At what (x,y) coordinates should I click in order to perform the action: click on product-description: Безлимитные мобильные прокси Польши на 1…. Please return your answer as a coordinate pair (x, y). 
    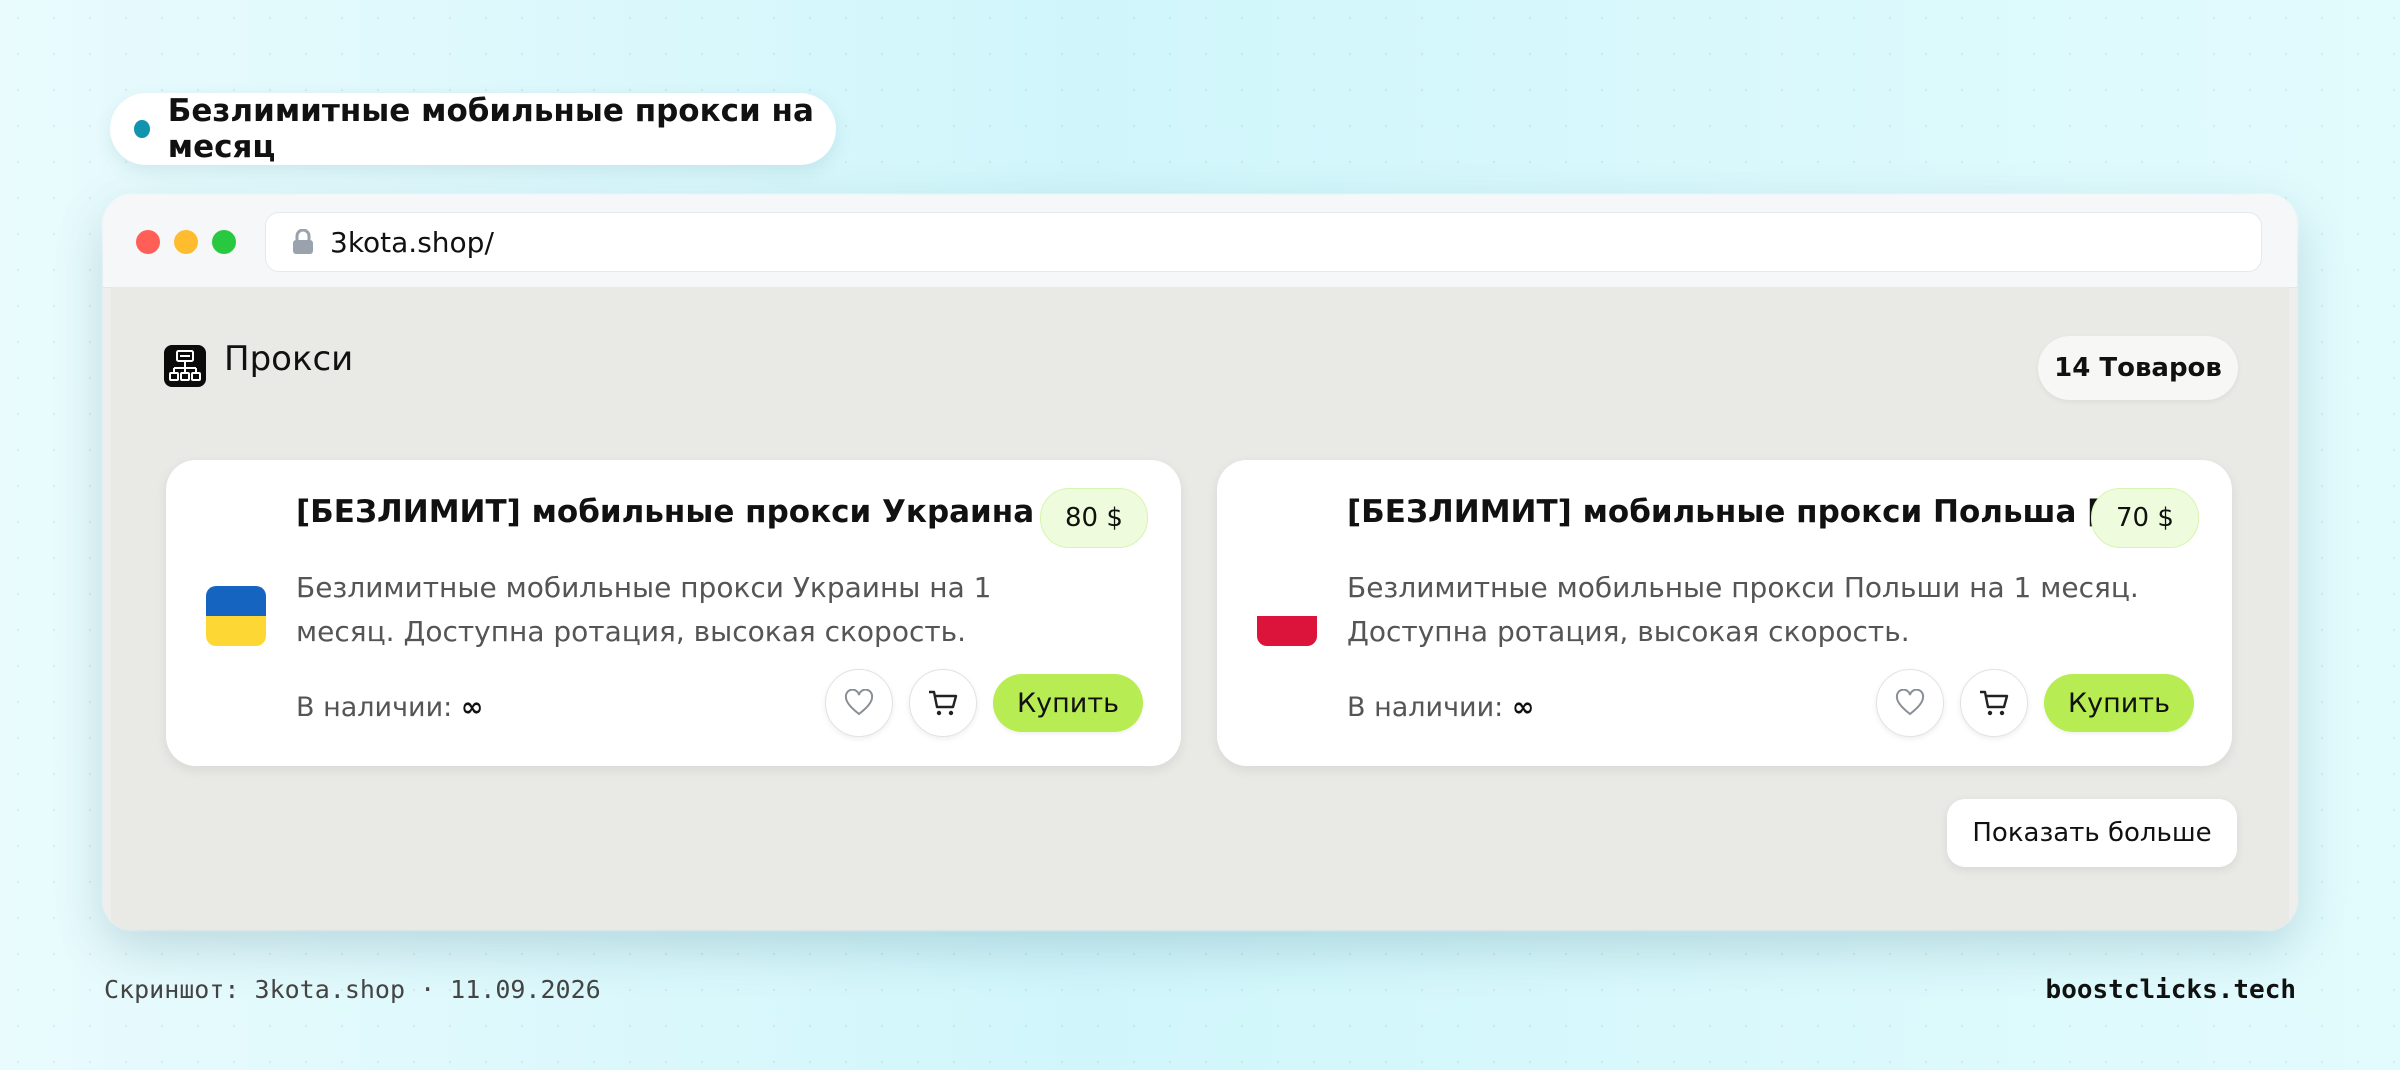
    Looking at the image, I should click on (1743, 609).